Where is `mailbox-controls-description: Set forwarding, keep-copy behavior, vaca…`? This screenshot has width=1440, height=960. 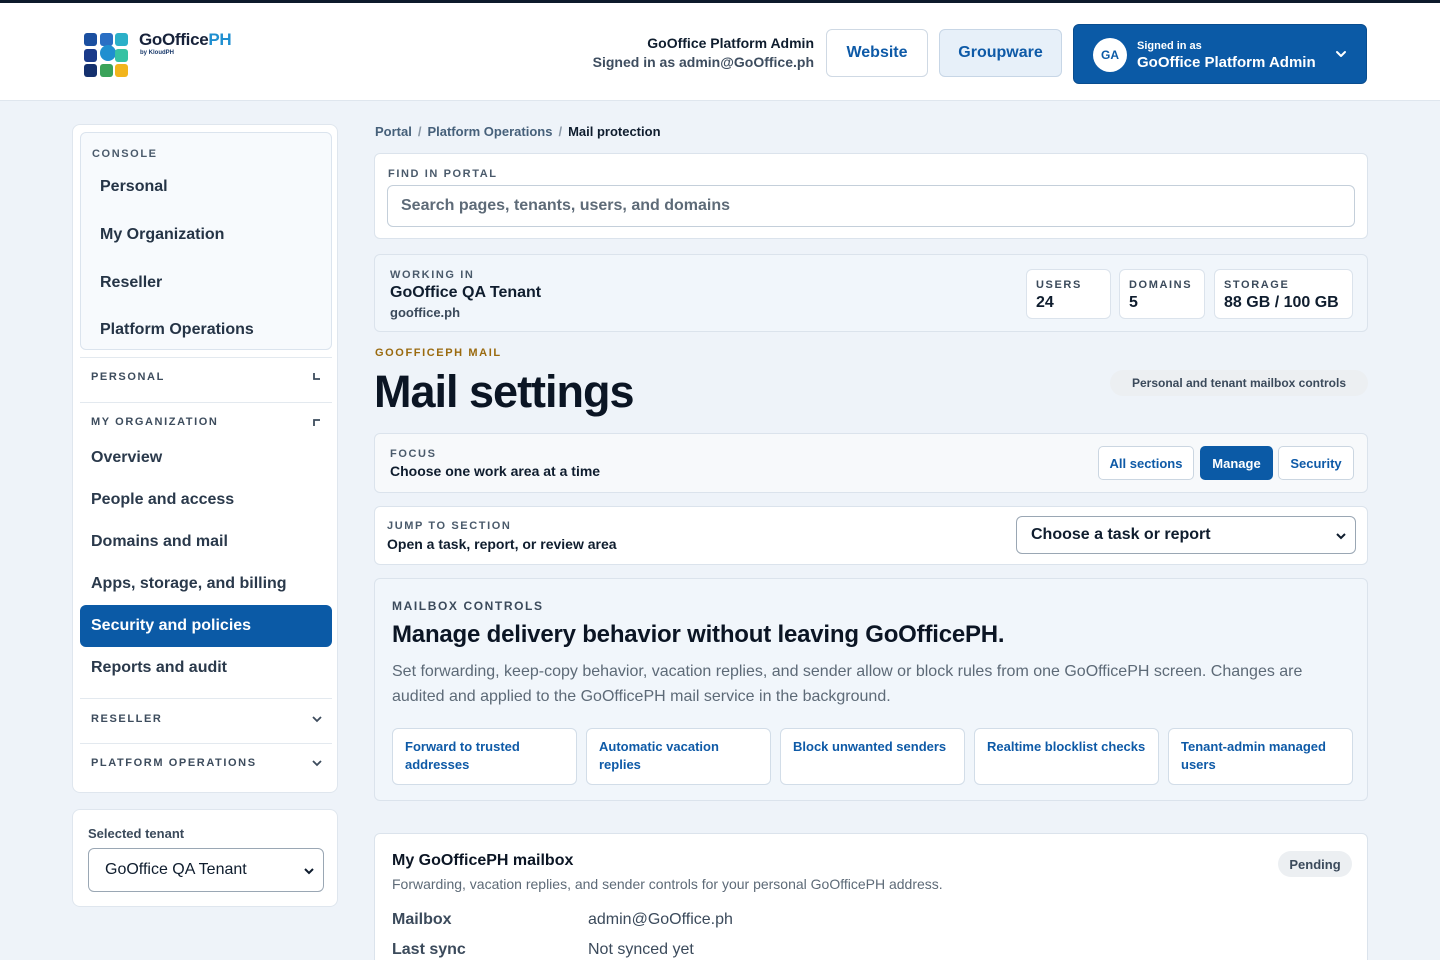 mailbox-controls-description: Set forwarding, keep-copy behavior, vaca… is located at coordinates (847, 684).